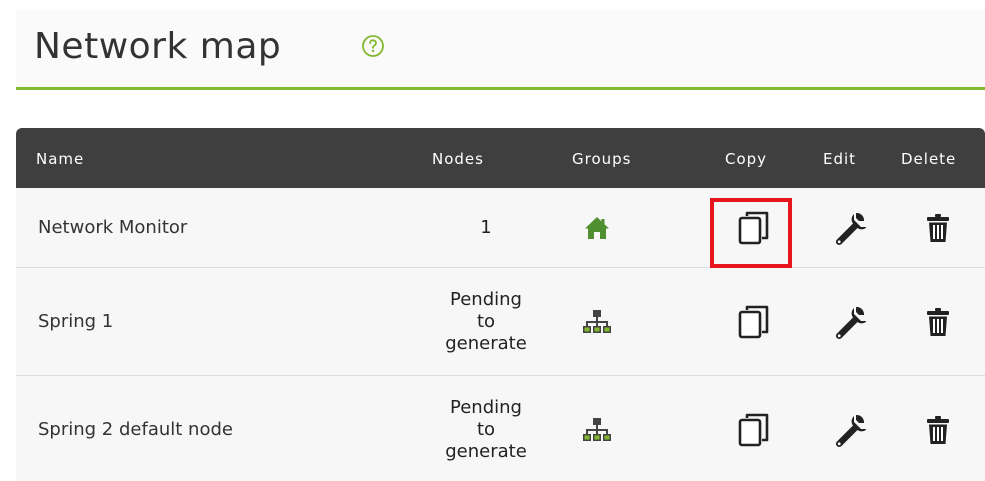 The height and width of the screenshot is (481, 985). I want to click on map-name-link: Spring 2 default node, so click(135, 428).